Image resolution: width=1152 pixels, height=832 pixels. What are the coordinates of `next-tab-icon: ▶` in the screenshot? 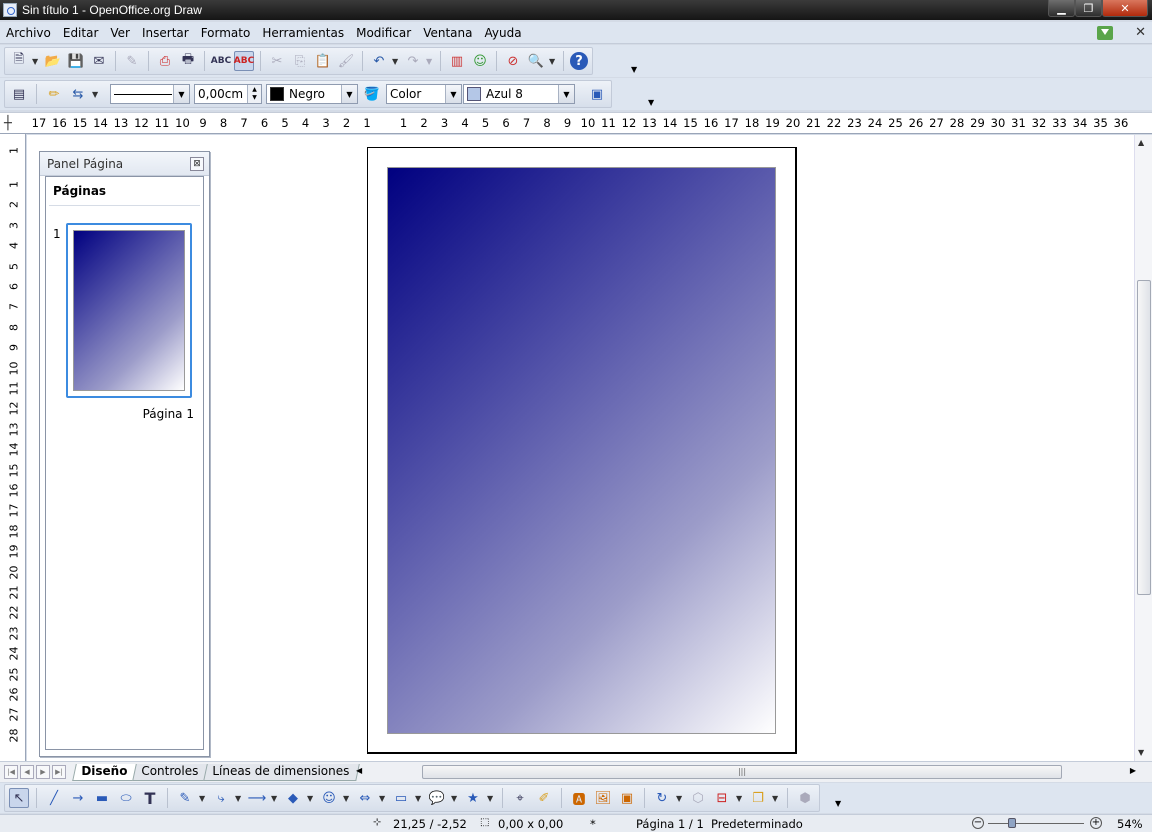 It's located at (43, 772).